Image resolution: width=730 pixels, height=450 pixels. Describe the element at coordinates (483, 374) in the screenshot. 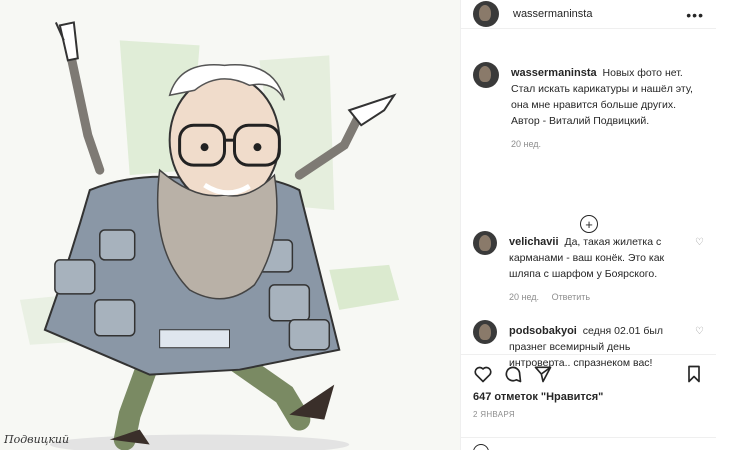

I see `heart-icon` at that location.